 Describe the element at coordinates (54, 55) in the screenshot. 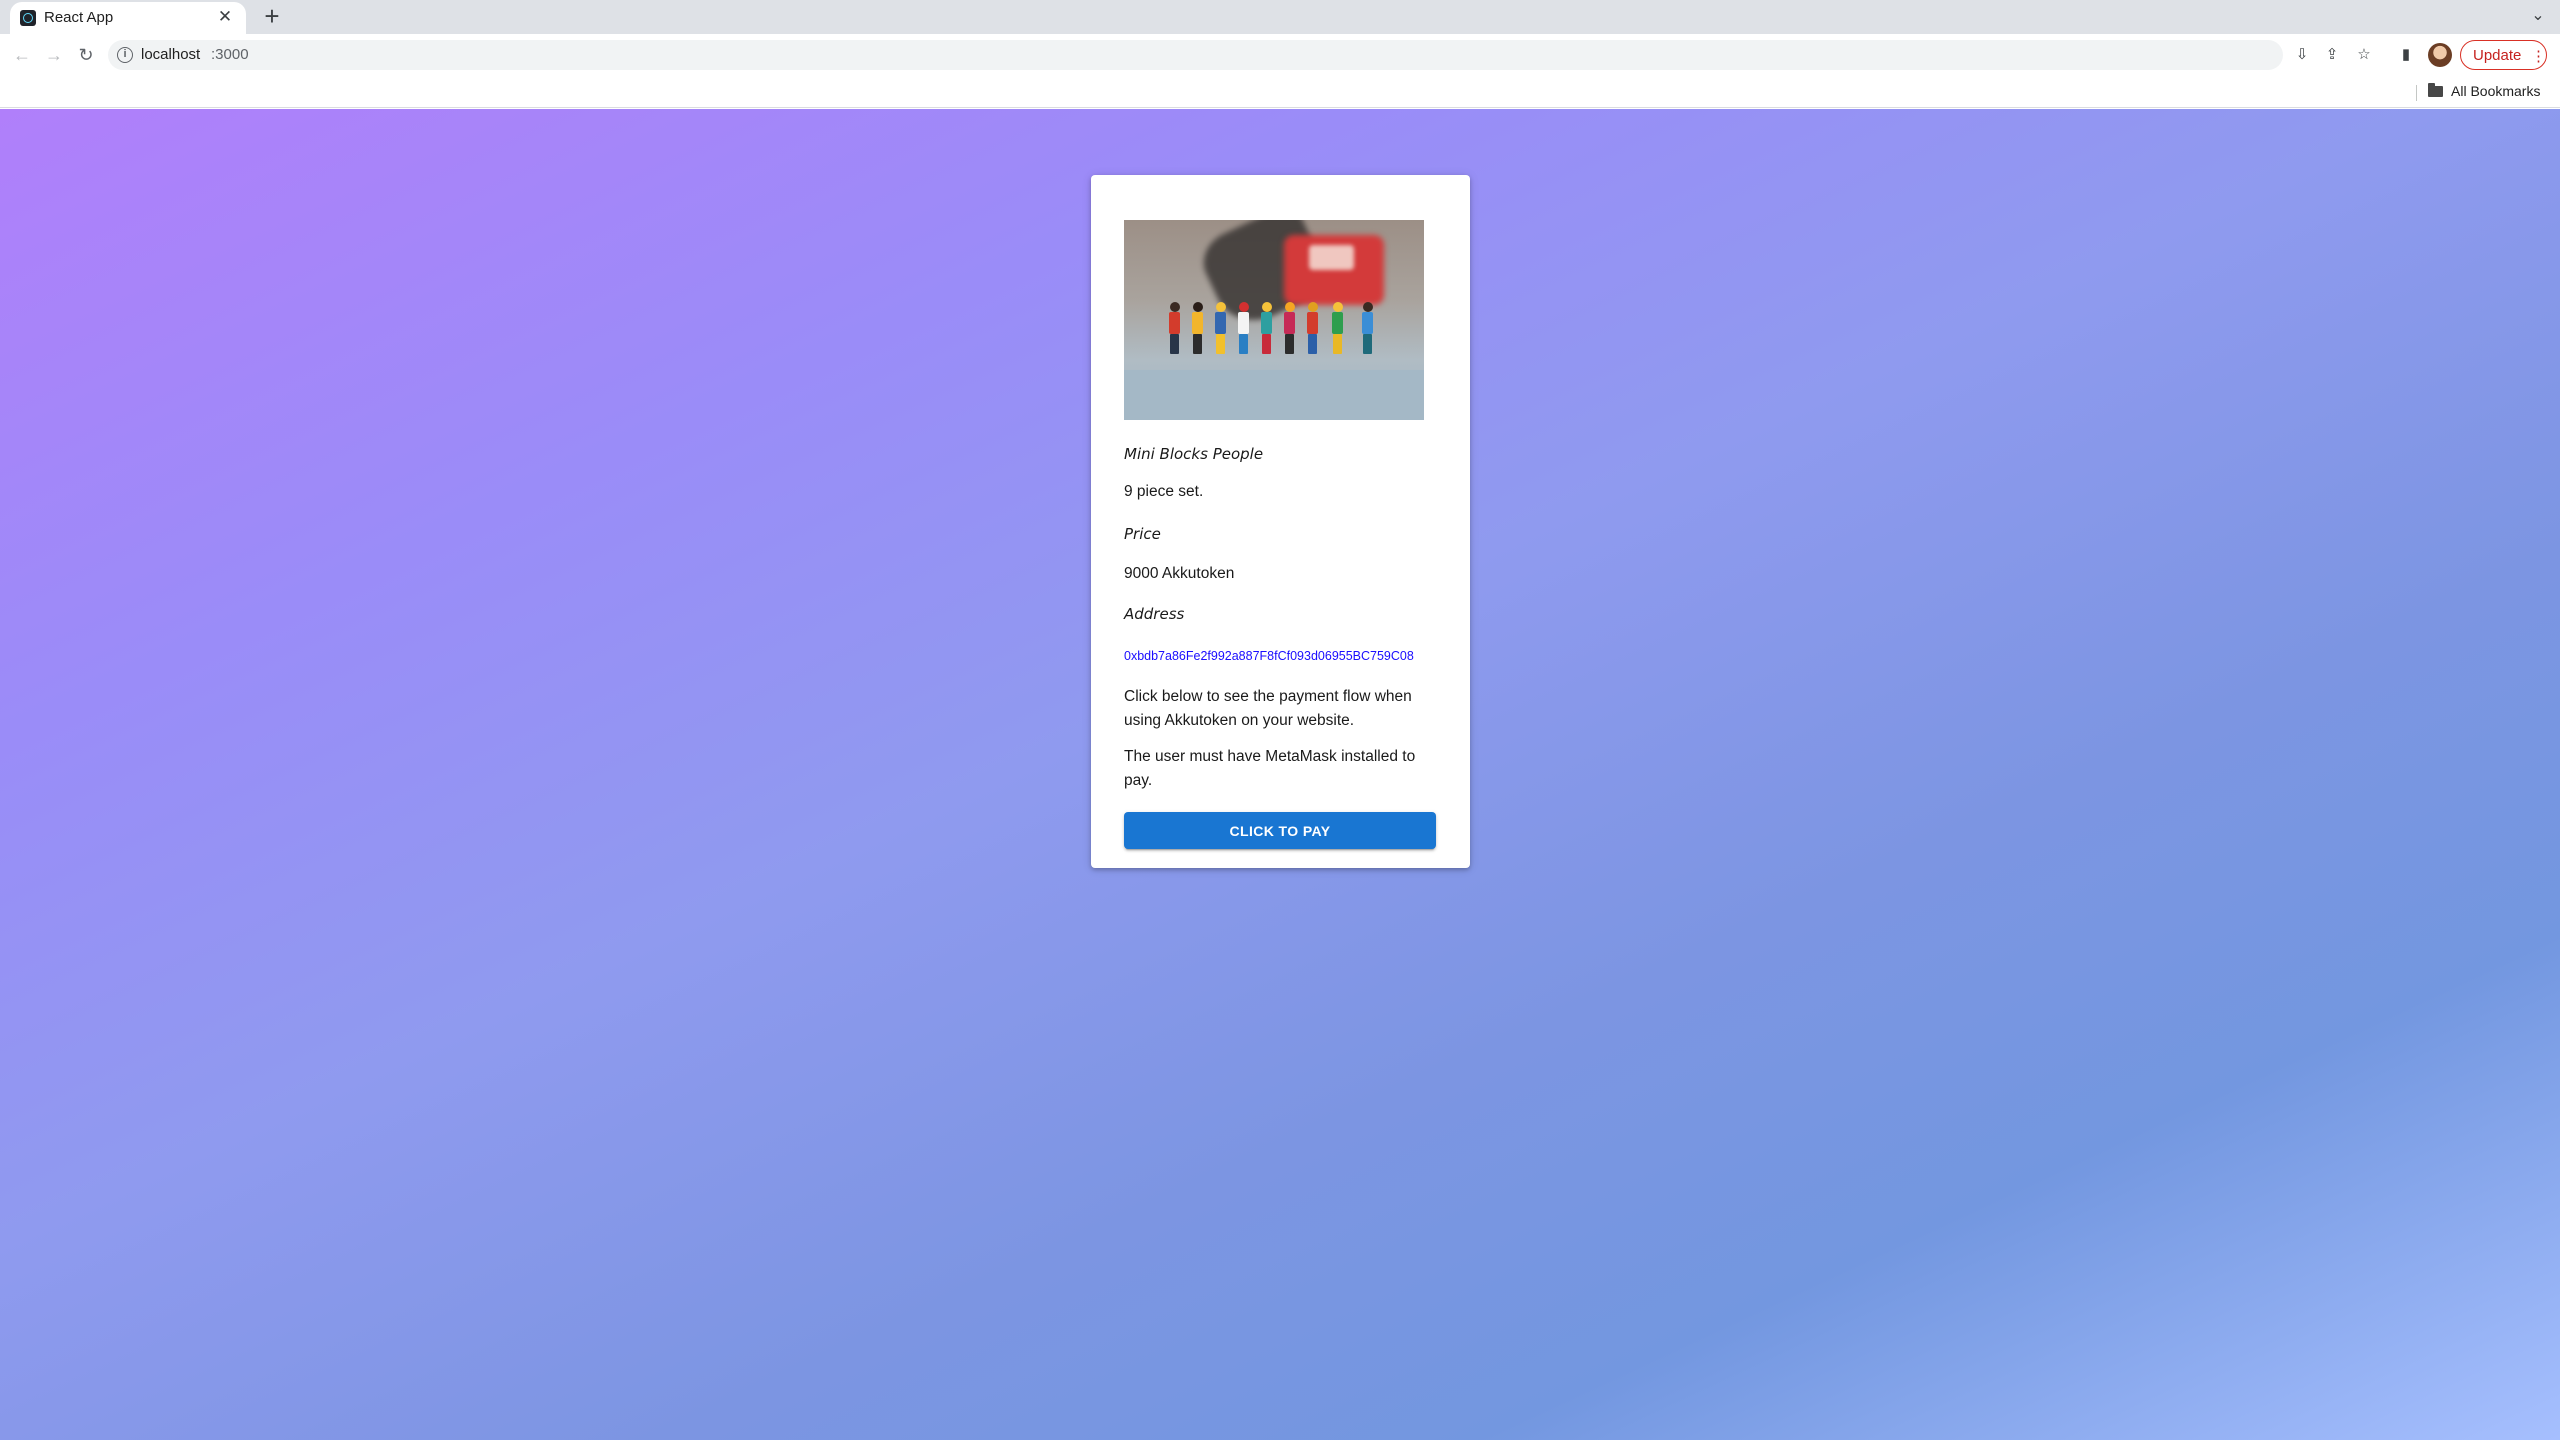

I see `forward-icon: →` at that location.